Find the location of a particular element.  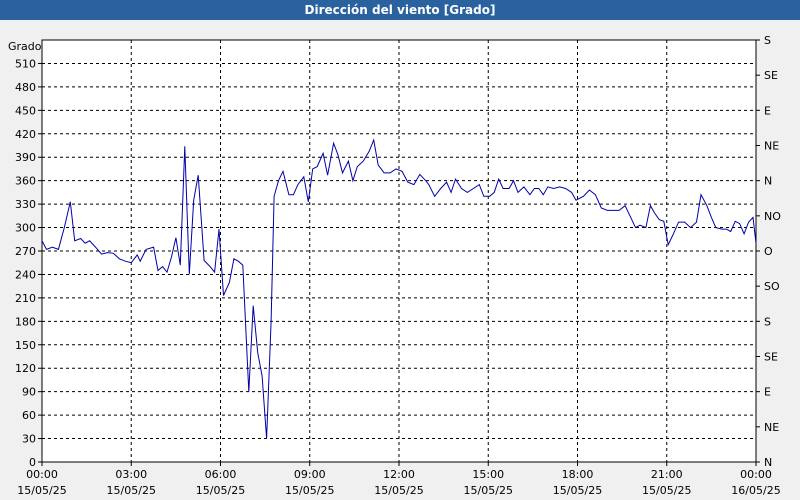

right-tick-label: O is located at coordinates (768, 251).